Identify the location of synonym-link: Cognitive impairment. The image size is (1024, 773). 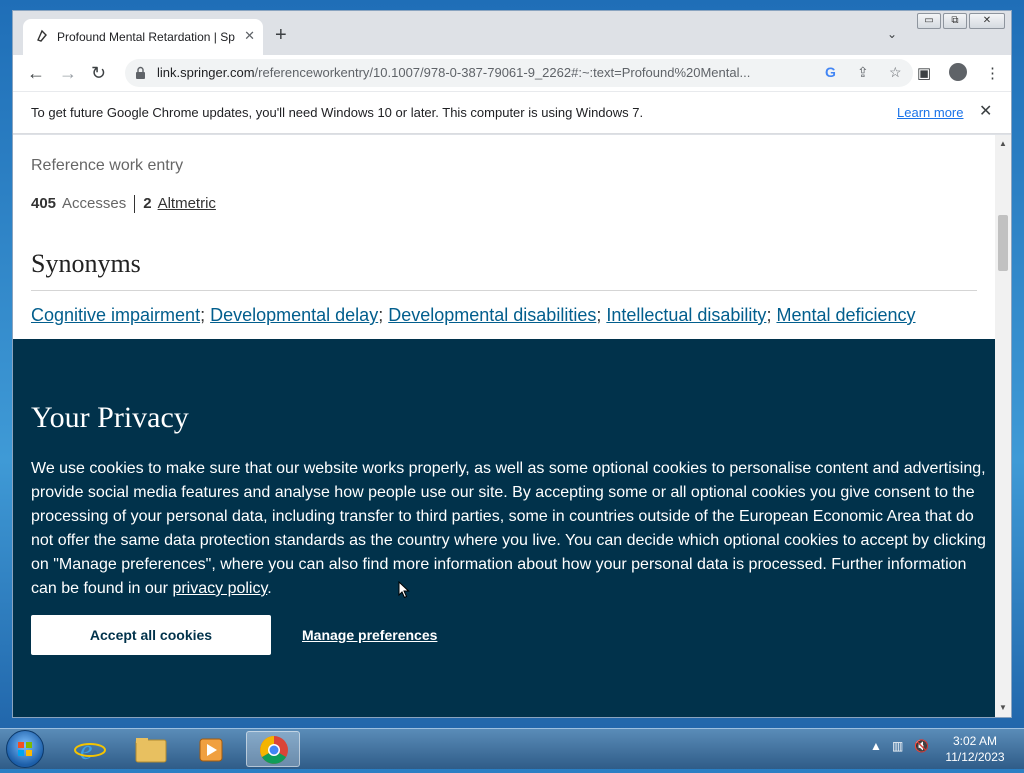
(115, 315).